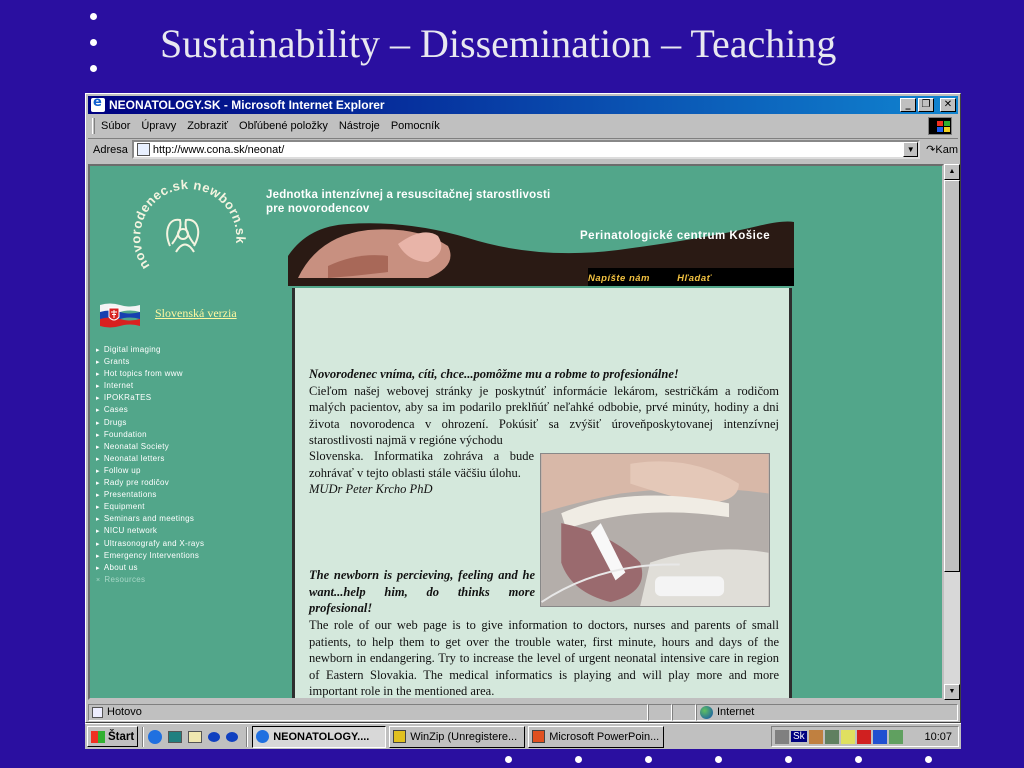 The image size is (1024, 768). Describe the element at coordinates (196, 313) in the screenshot. I see `slovak-version-link: Slovenská verzia` at that location.